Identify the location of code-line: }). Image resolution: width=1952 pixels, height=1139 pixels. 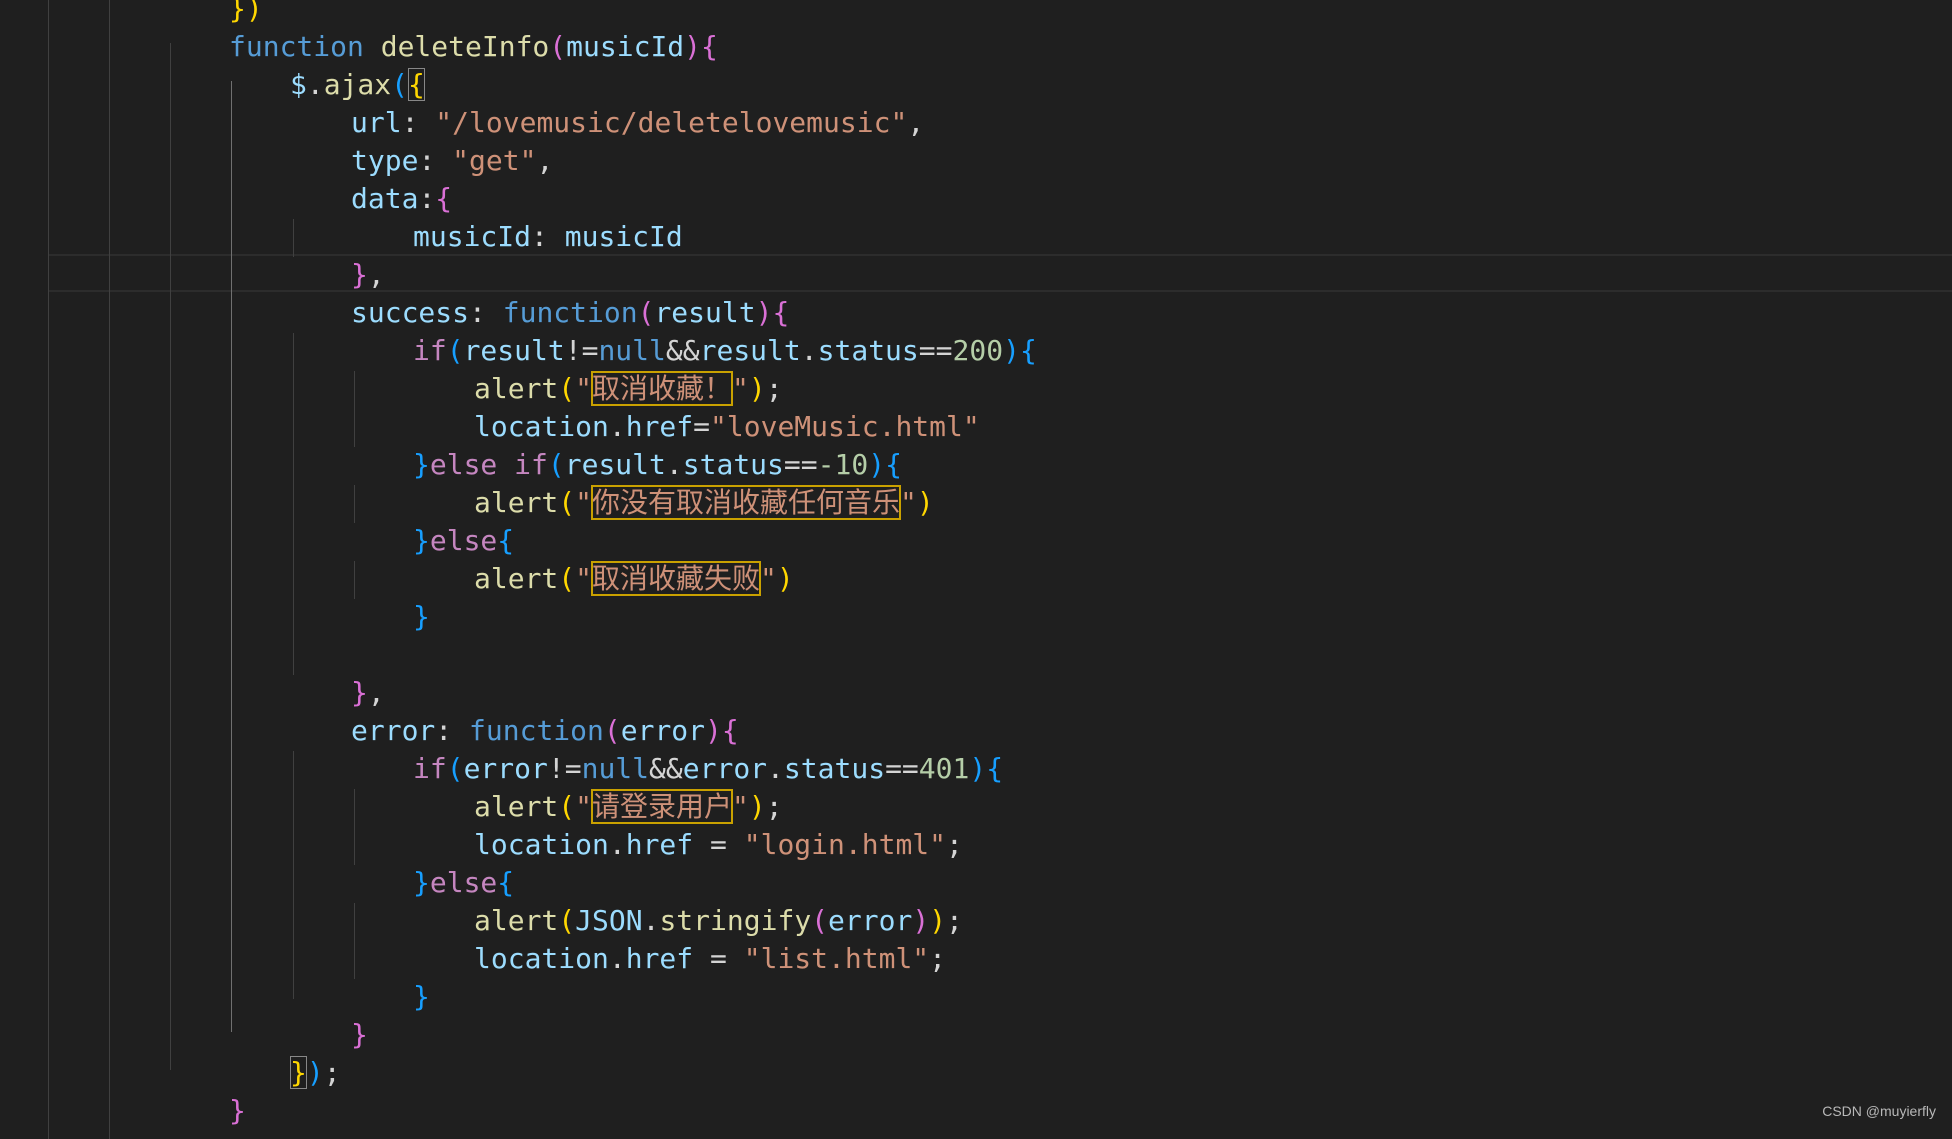
(246, 14).